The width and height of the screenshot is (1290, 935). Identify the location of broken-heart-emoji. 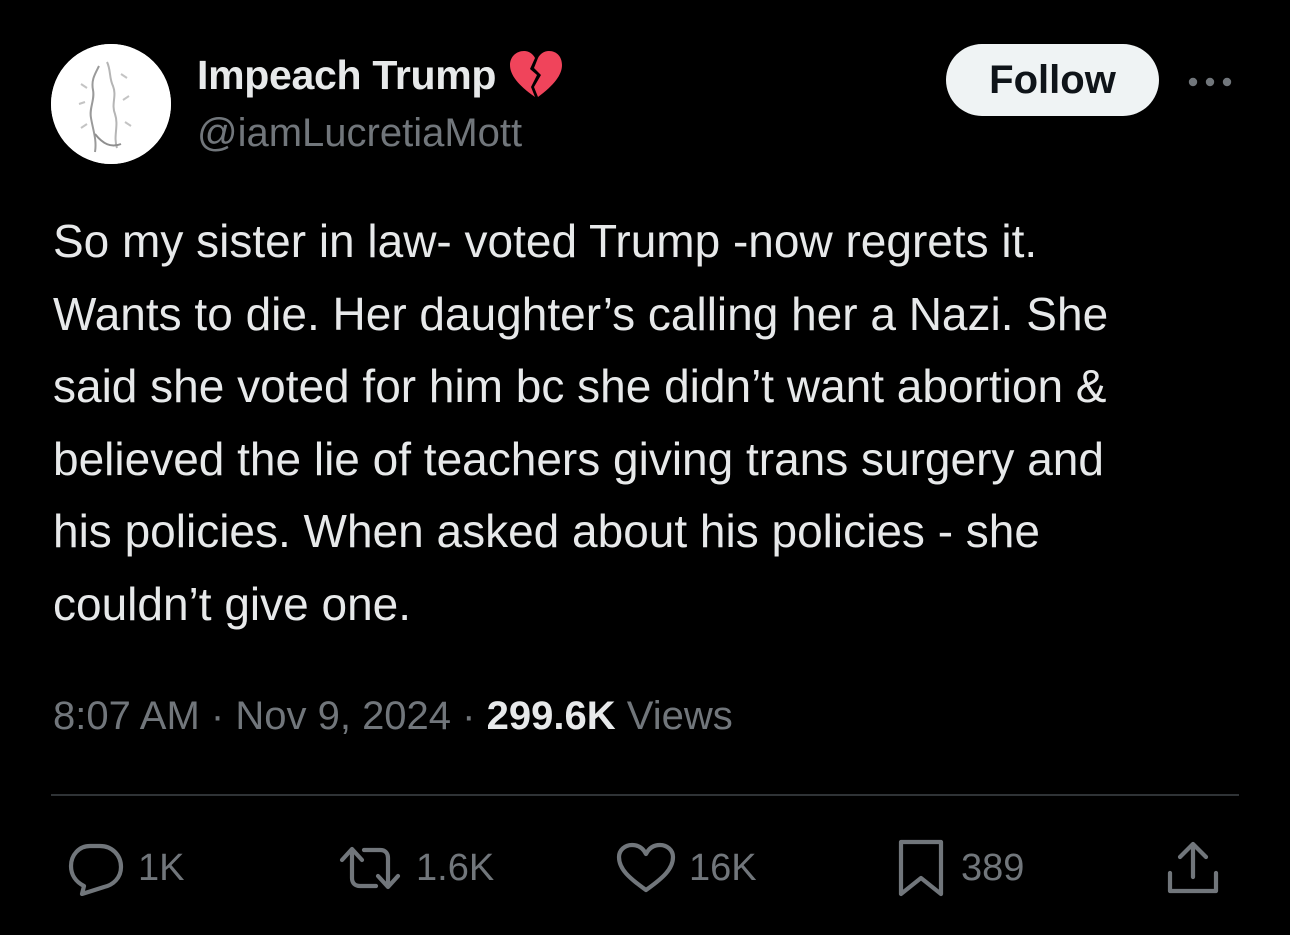
(536, 75).